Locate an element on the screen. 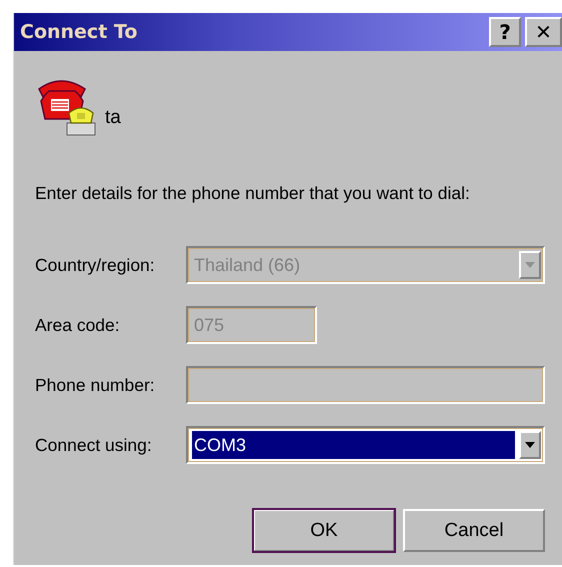  dropdown-value: COM3 is located at coordinates (353, 445).